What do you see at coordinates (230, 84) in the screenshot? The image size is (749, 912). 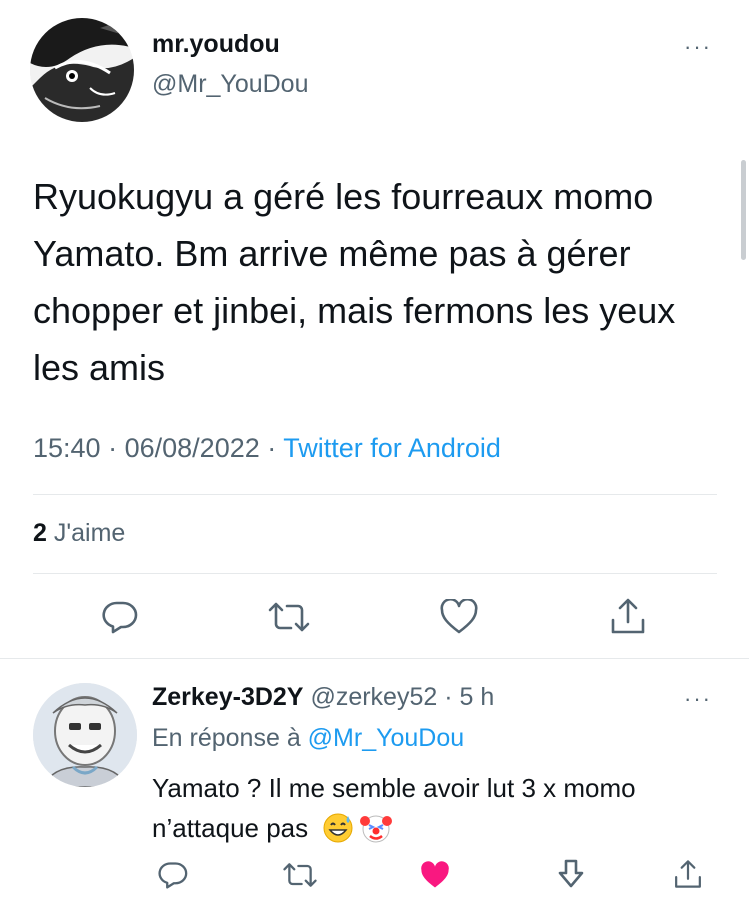 I see `author-handle: @Mr_YouDou` at bounding box center [230, 84].